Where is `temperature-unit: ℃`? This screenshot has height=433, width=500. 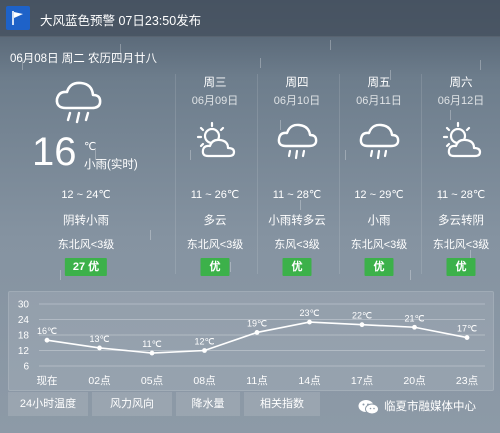
temperature-unit: ℃ is located at coordinates (90, 147).